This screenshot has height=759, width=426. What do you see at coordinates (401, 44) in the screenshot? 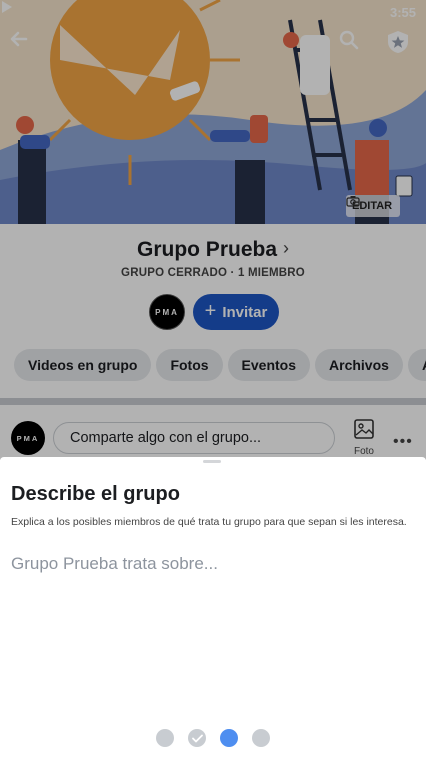
I see `shield-star-icon` at bounding box center [401, 44].